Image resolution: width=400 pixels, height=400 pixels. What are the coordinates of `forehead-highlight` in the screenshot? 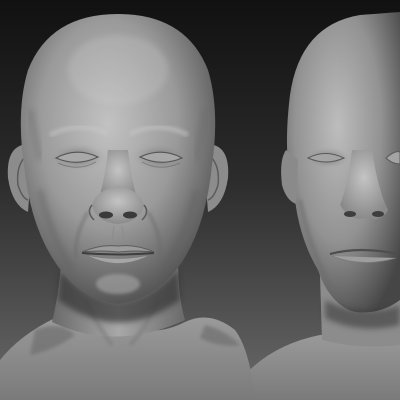 It's located at (118, 70).